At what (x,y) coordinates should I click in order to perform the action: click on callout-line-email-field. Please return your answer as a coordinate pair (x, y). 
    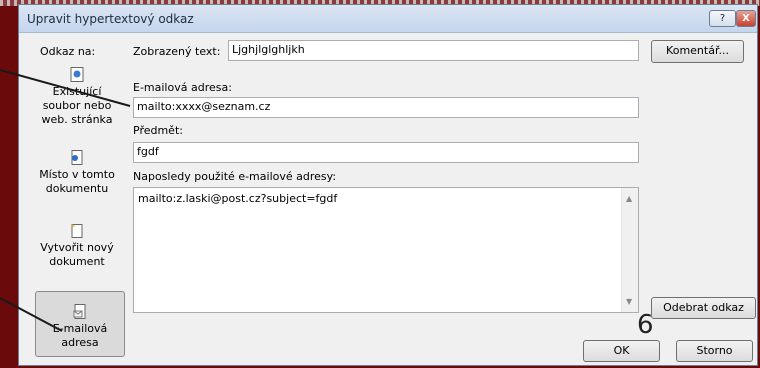
    Looking at the image, I should click on (65, 88).